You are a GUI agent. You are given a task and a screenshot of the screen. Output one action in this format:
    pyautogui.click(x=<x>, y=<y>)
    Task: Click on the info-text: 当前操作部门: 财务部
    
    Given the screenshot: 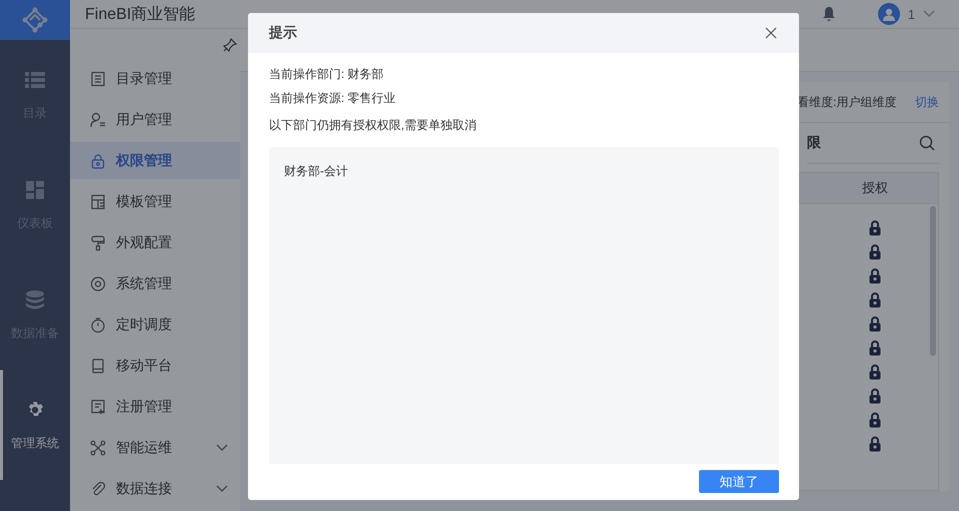 What is the action you would take?
    pyautogui.click(x=327, y=75)
    